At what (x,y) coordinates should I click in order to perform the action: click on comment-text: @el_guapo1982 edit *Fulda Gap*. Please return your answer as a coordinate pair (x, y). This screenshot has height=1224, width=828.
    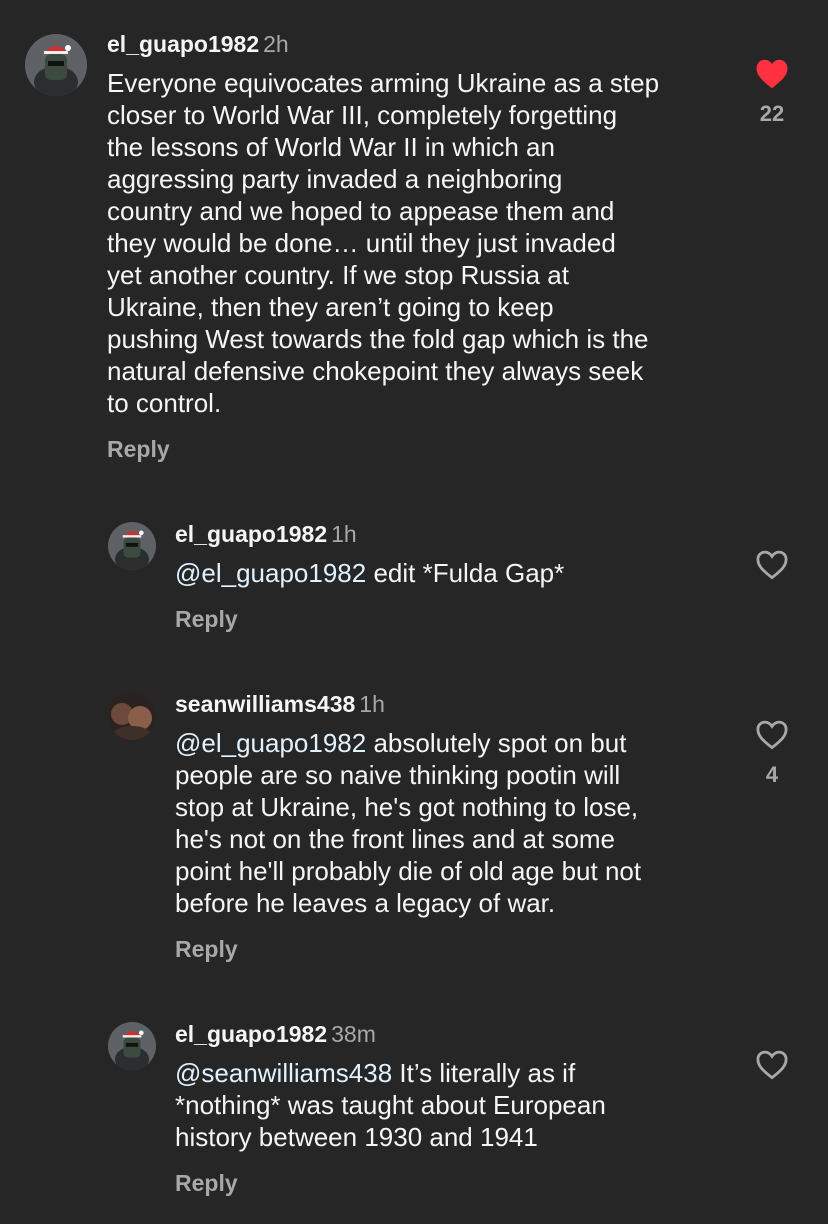
    Looking at the image, I should click on (369, 573).